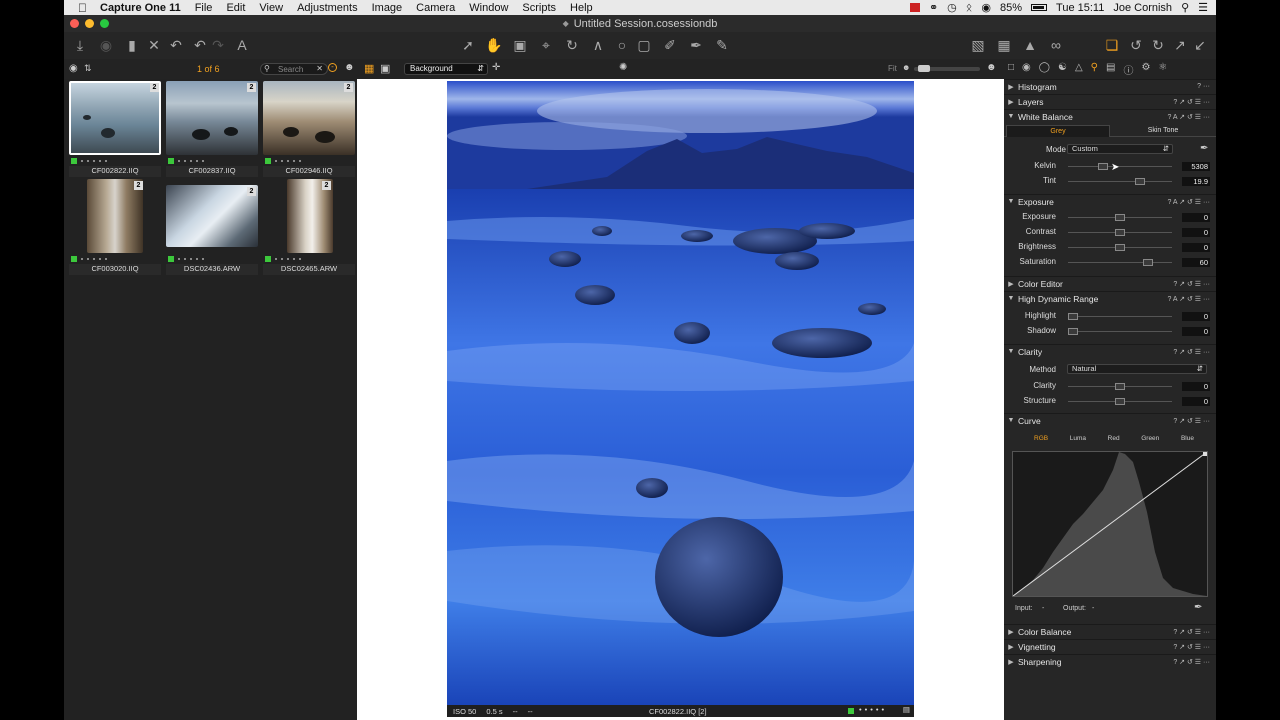 This screenshot has width=1280, height=720. What do you see at coordinates (598, 45) in the screenshot?
I see `keystone-icon: ∧` at bounding box center [598, 45].